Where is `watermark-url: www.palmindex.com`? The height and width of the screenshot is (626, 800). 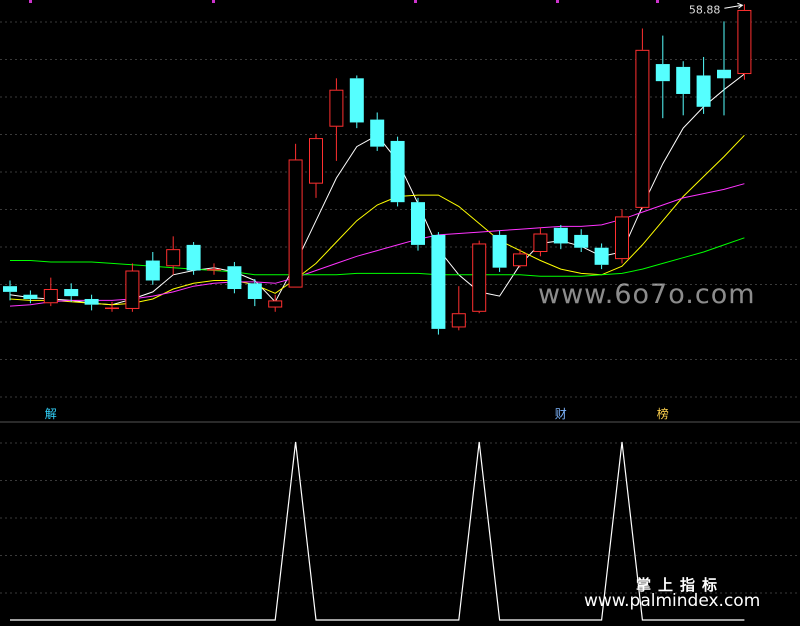
watermark-url: www.palmindex.com is located at coordinates (672, 601).